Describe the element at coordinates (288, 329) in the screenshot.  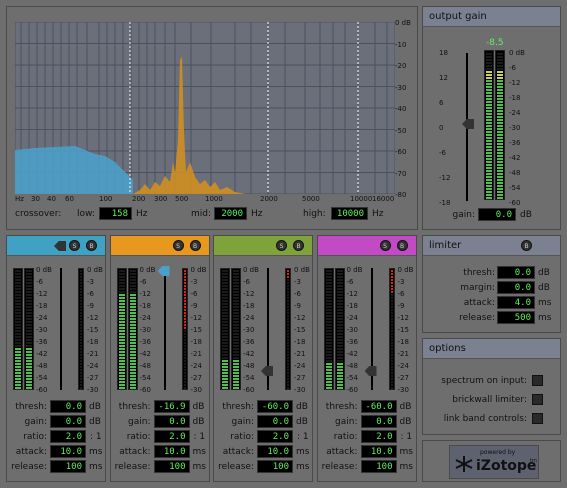
I see `band-gain-reduction-meter` at that location.